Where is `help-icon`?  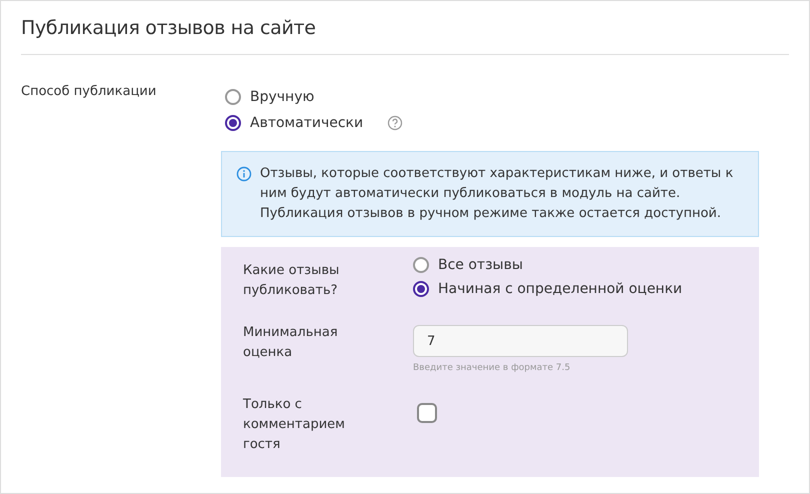
help-icon is located at coordinates (395, 123).